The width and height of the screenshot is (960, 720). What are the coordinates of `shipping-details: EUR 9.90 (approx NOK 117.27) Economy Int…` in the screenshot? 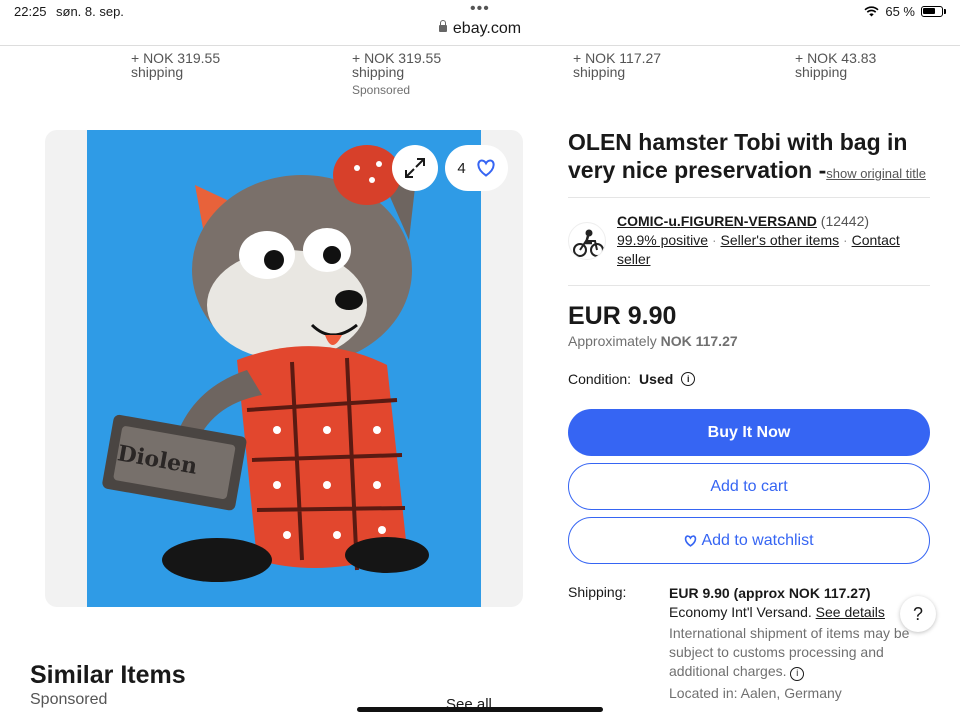 It's located at (795, 632).